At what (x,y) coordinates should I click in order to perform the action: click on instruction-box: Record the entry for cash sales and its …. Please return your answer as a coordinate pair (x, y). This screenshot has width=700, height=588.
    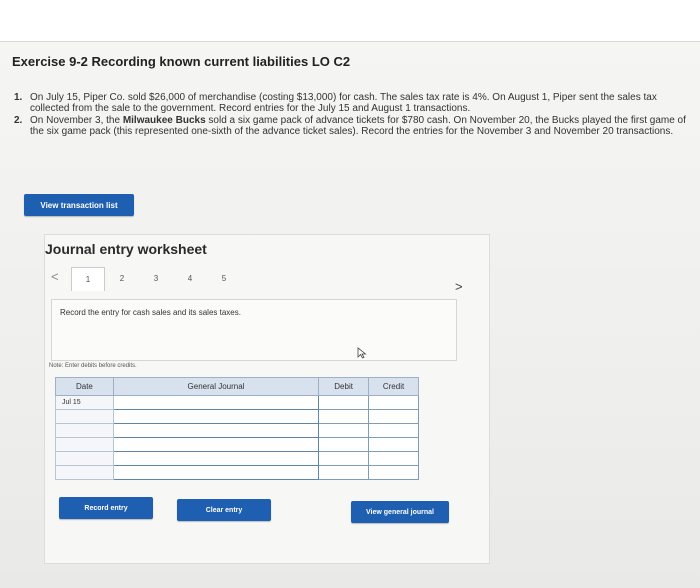
    Looking at the image, I should click on (254, 330).